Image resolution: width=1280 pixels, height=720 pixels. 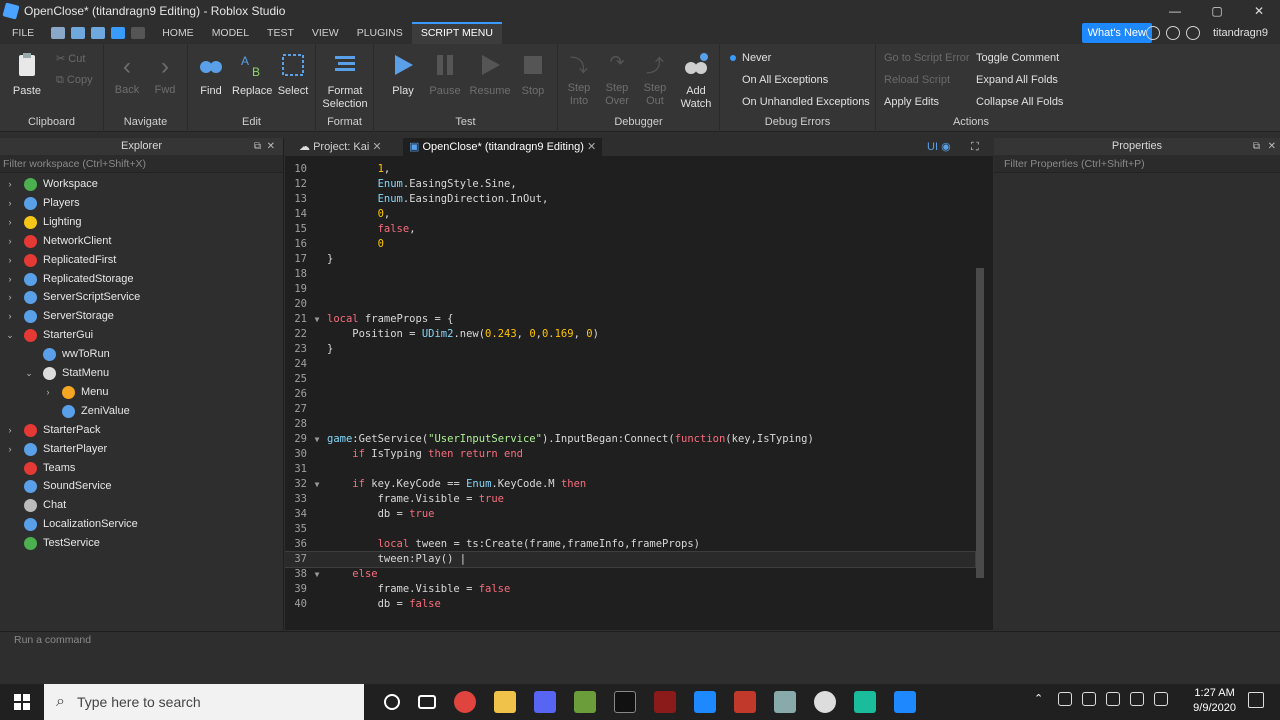 What do you see at coordinates (55, 449) in the screenshot?
I see `explorer-item: › StarterPlayer` at bounding box center [55, 449].